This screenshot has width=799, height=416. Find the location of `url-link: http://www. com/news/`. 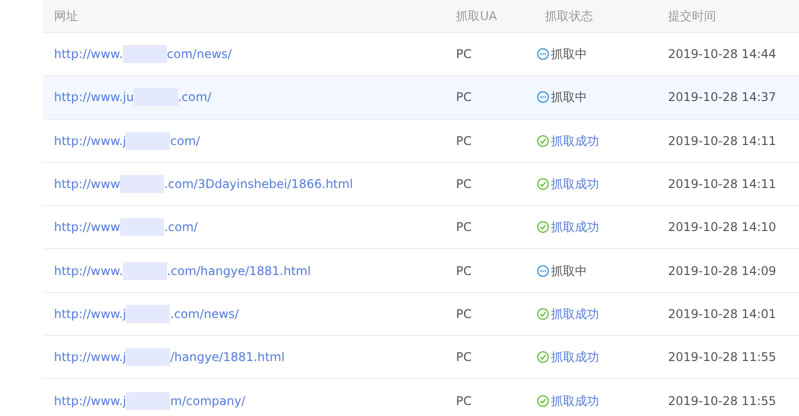

url-link: http://www. com/news/ is located at coordinates (143, 54).